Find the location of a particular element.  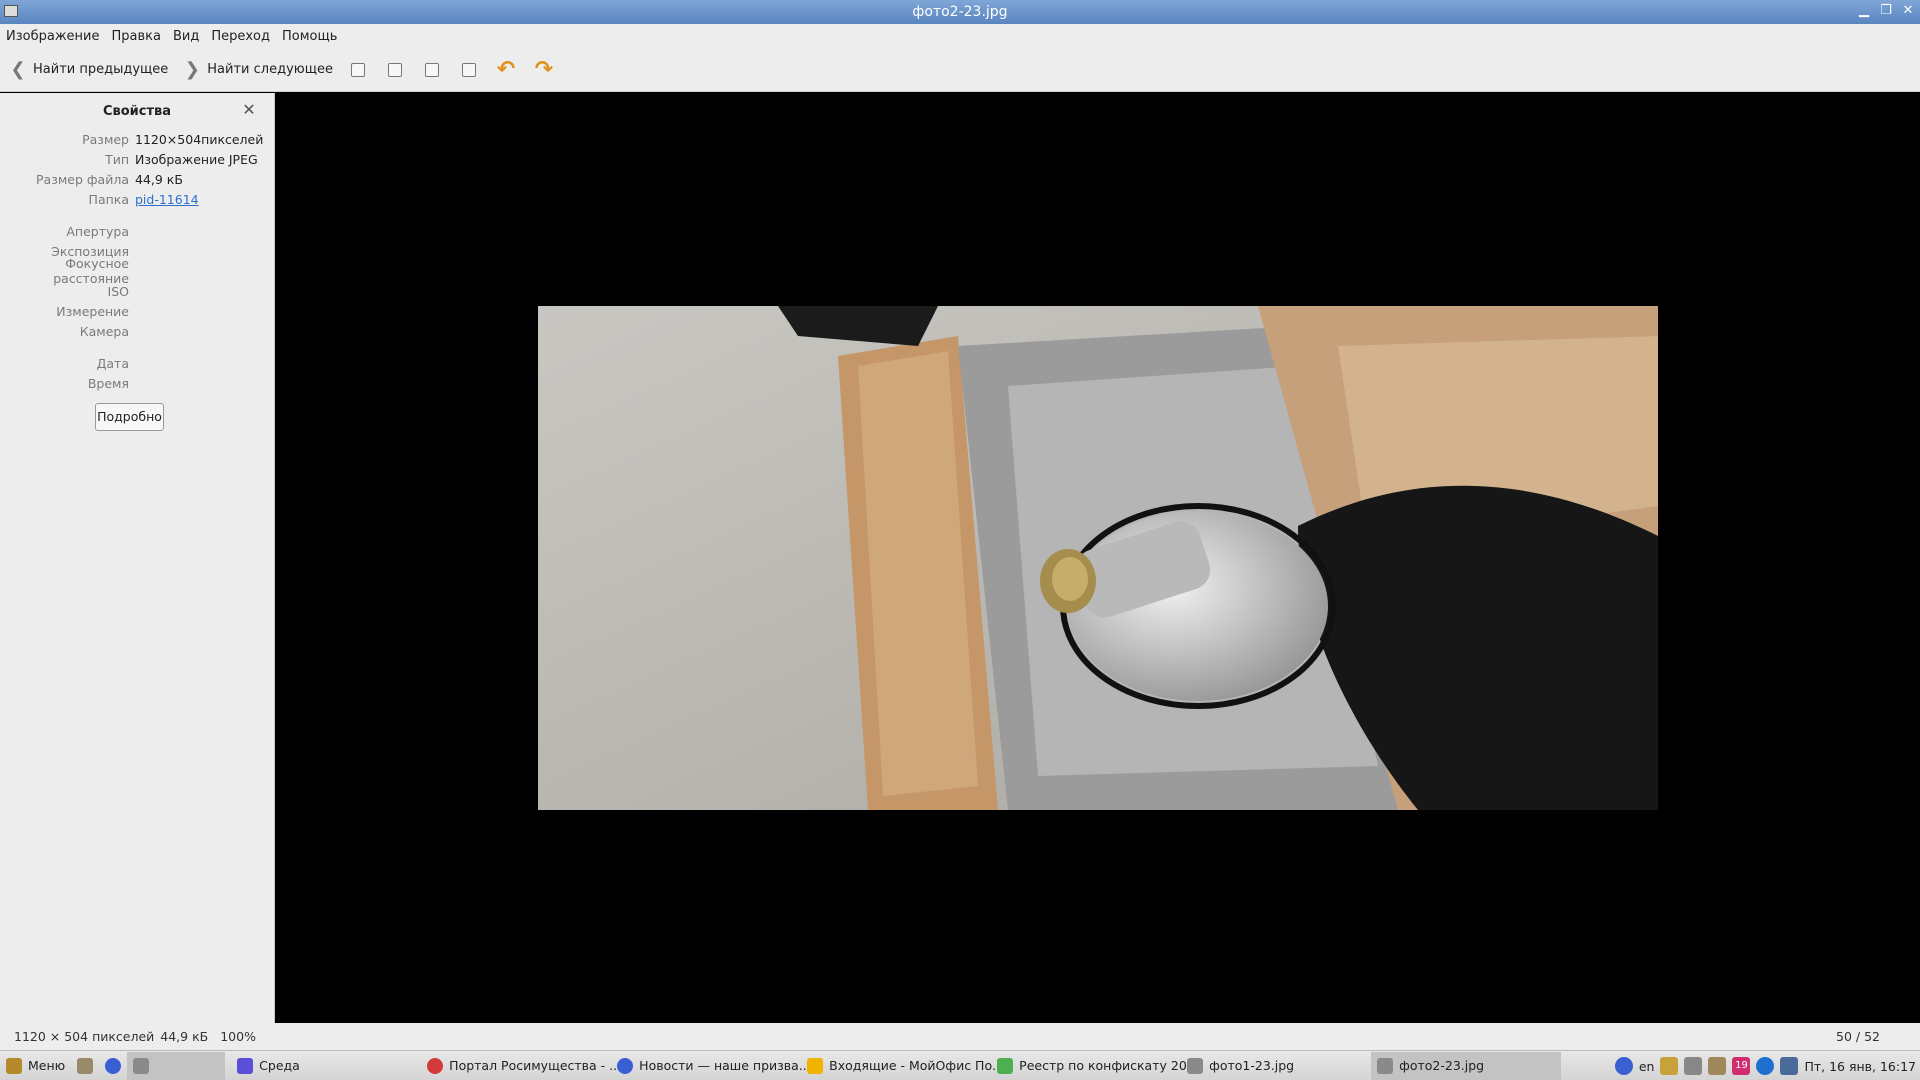

exif-row: Апертура is located at coordinates (137, 231).